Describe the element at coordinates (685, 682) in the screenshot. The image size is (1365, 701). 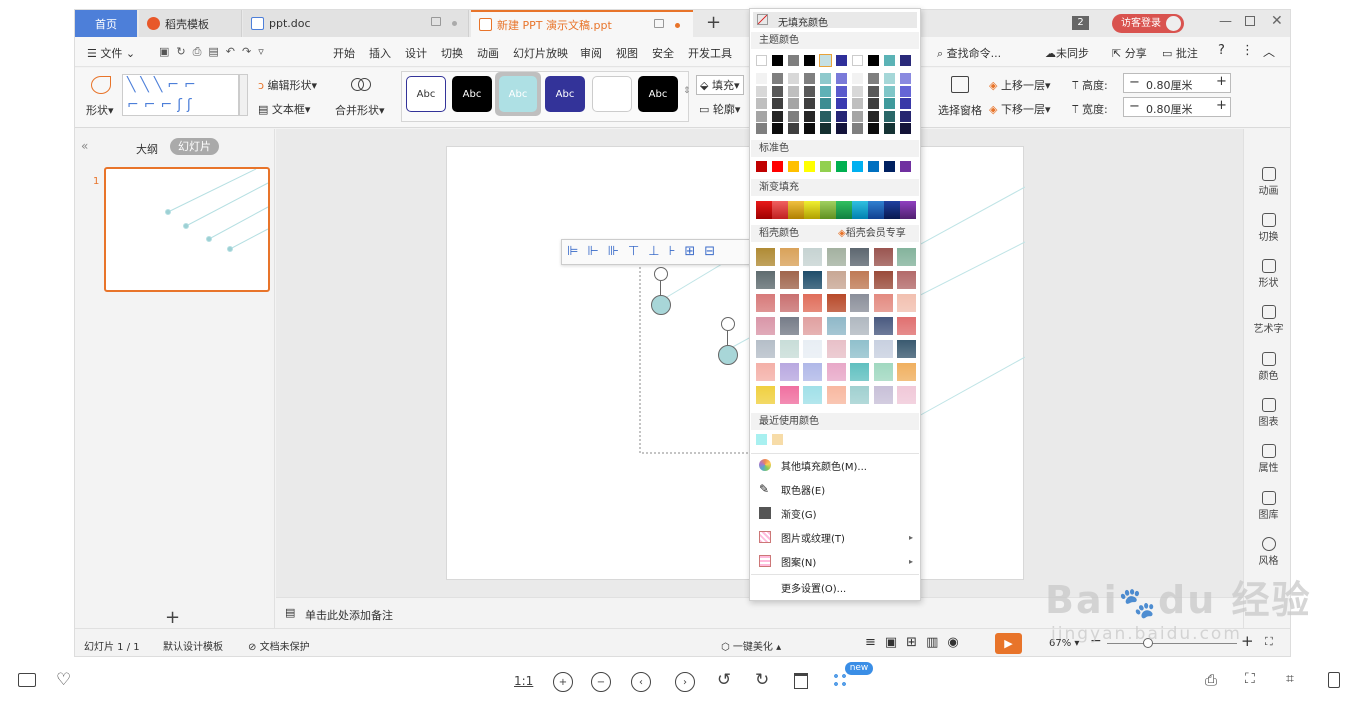
I see `next-icon: ›` at that location.